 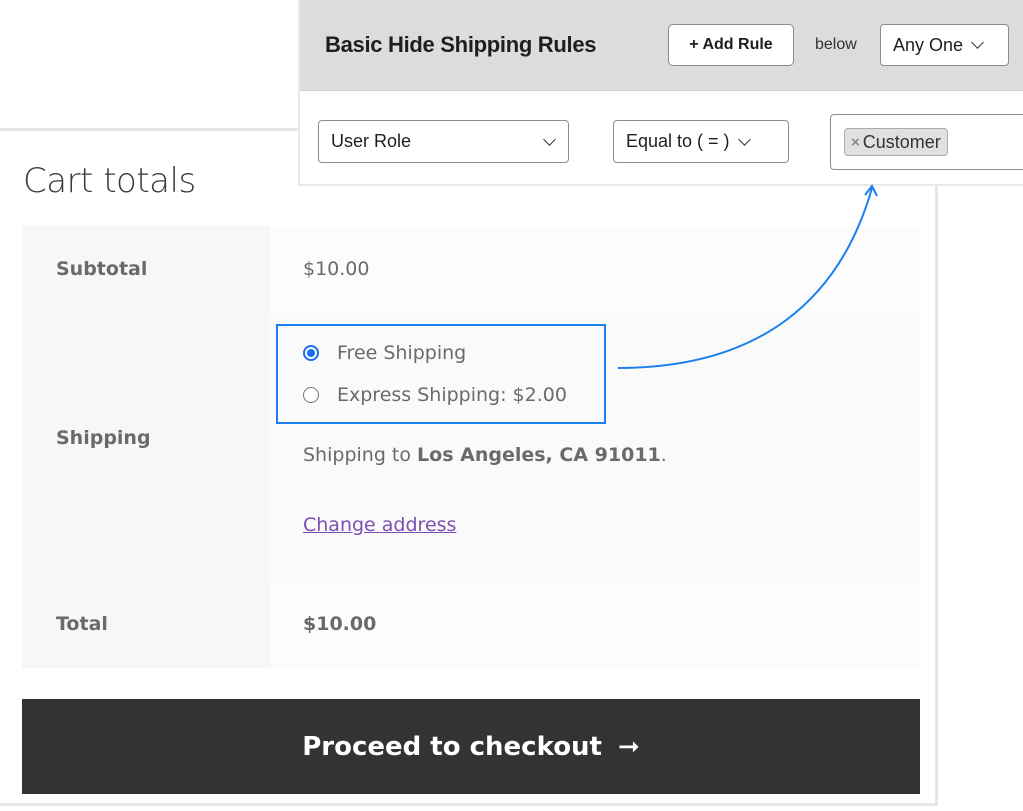 I want to click on arrow-right-icon: ➞, so click(x=629, y=746).